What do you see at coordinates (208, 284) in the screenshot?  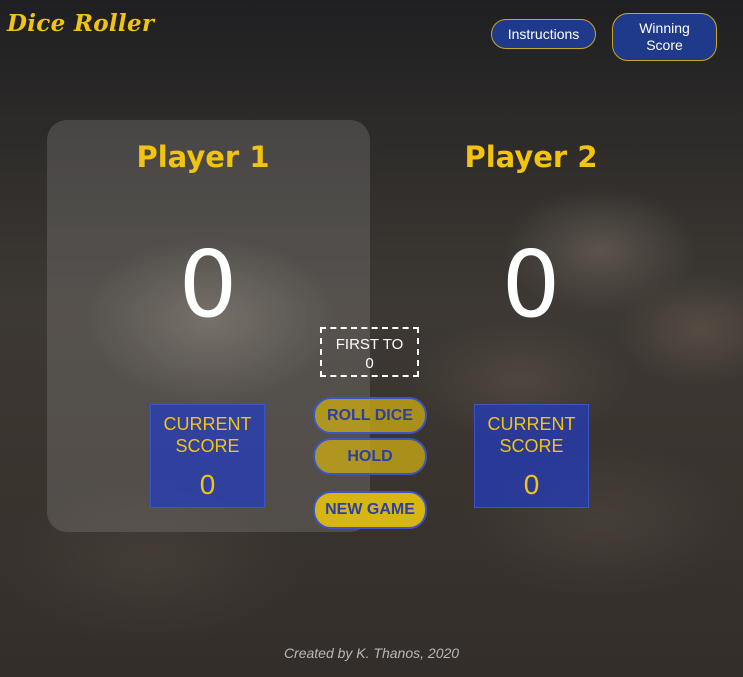 I see `player-1-total-score: 0` at bounding box center [208, 284].